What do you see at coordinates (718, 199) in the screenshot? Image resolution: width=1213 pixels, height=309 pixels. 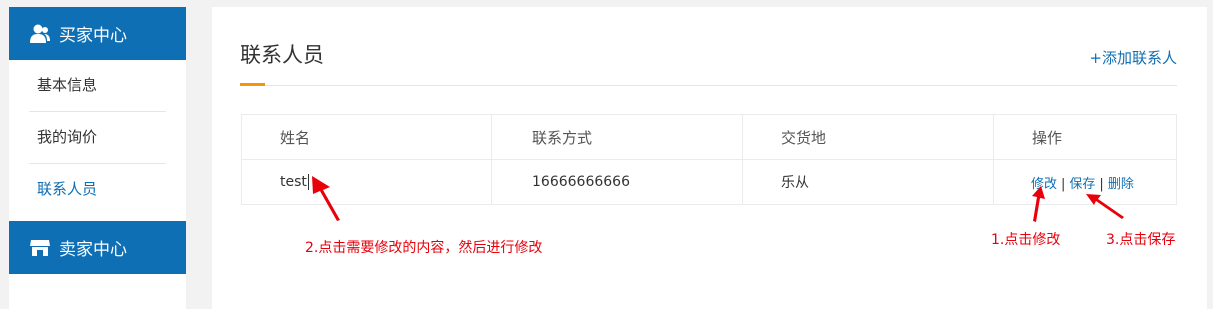 I see `annotation-arrows` at bounding box center [718, 199].